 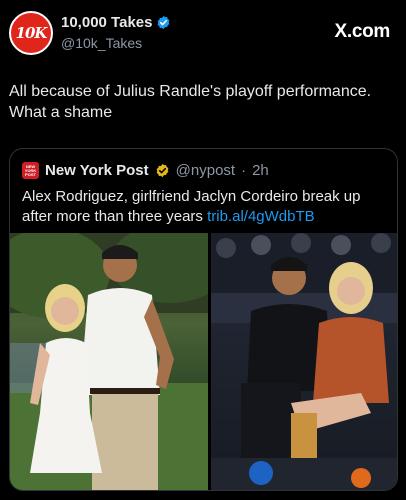 What do you see at coordinates (205, 170) in the screenshot?
I see `quoted-source-handle: @nypost` at bounding box center [205, 170].